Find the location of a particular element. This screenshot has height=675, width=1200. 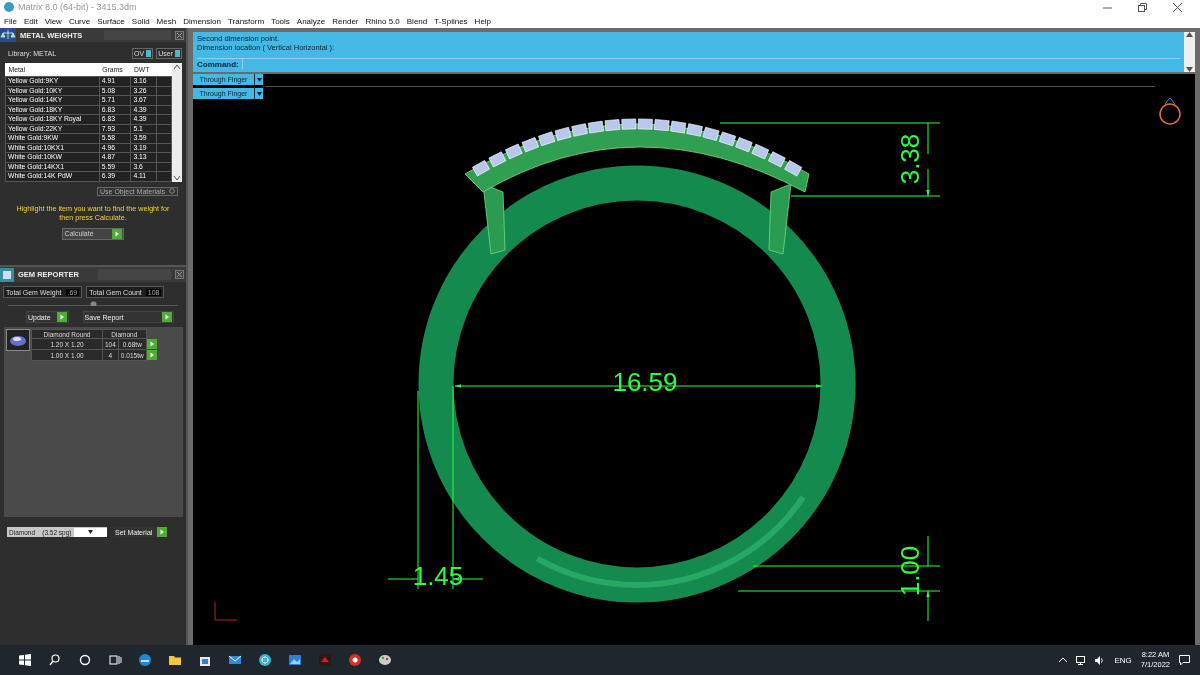

dimension-label: 16.59 is located at coordinates (645, 382).